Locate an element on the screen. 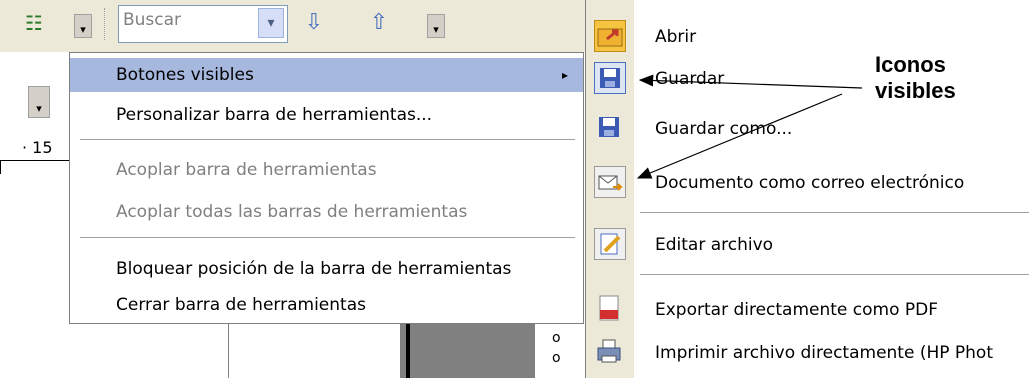 The width and height of the screenshot is (1029, 378). callout-arrow-save is located at coordinates (750, 81).